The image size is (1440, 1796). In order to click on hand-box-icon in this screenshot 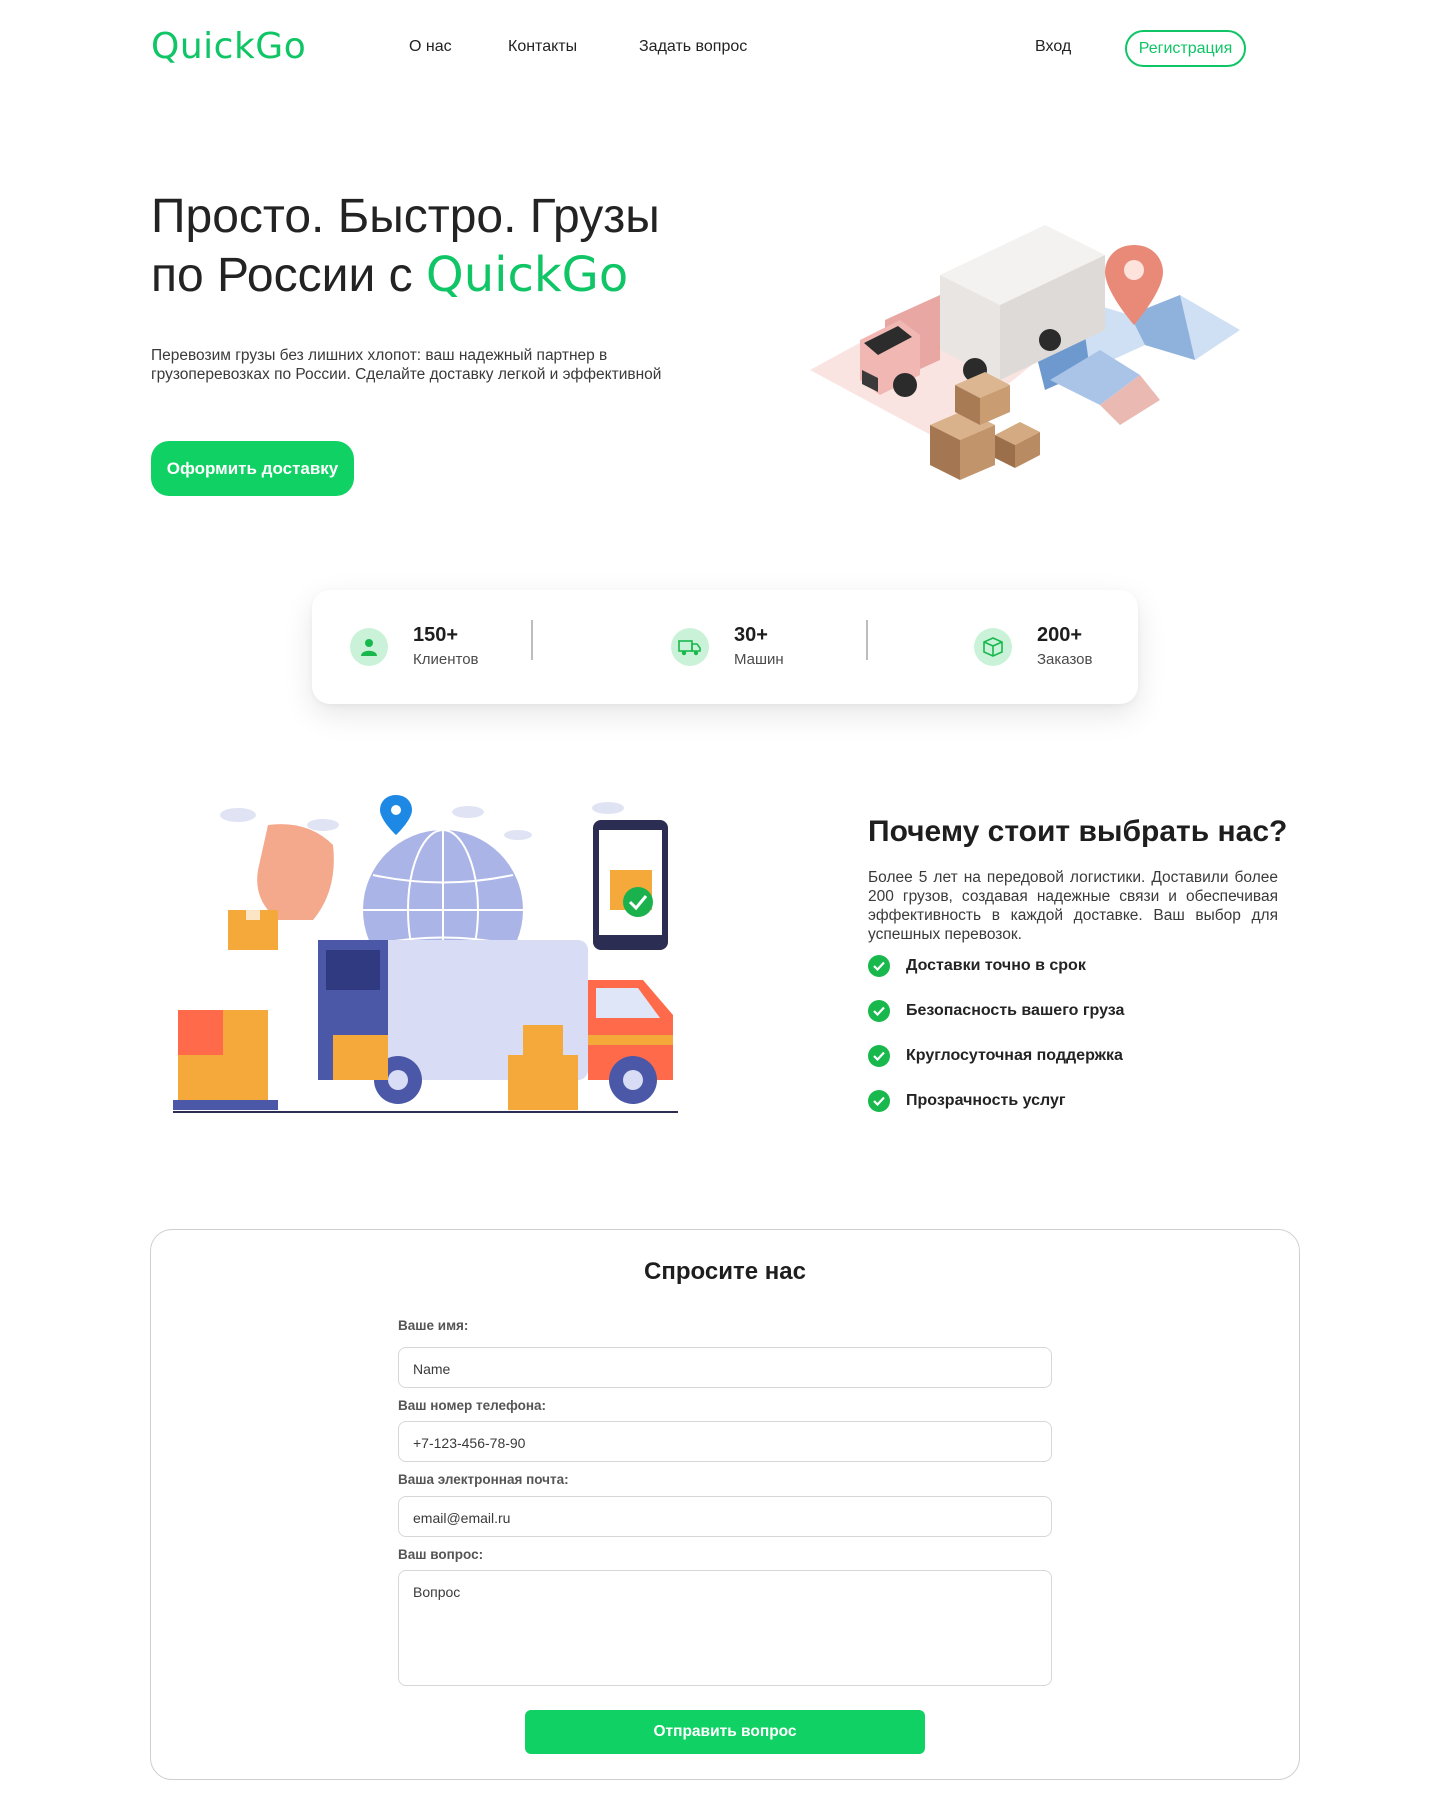, I will do `click(281, 887)`.